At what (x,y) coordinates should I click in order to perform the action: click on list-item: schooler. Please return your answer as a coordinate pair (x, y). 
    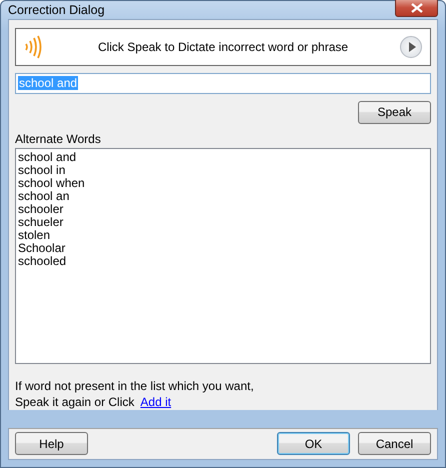
    Looking at the image, I should click on (223, 209).